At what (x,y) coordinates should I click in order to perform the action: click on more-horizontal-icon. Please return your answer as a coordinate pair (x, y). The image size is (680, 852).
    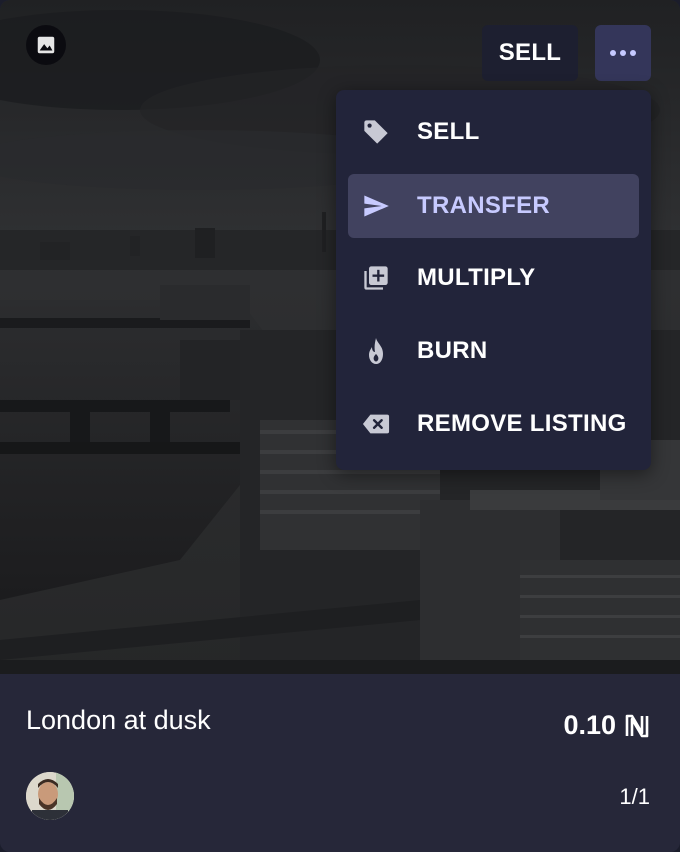
    Looking at the image, I should click on (623, 53).